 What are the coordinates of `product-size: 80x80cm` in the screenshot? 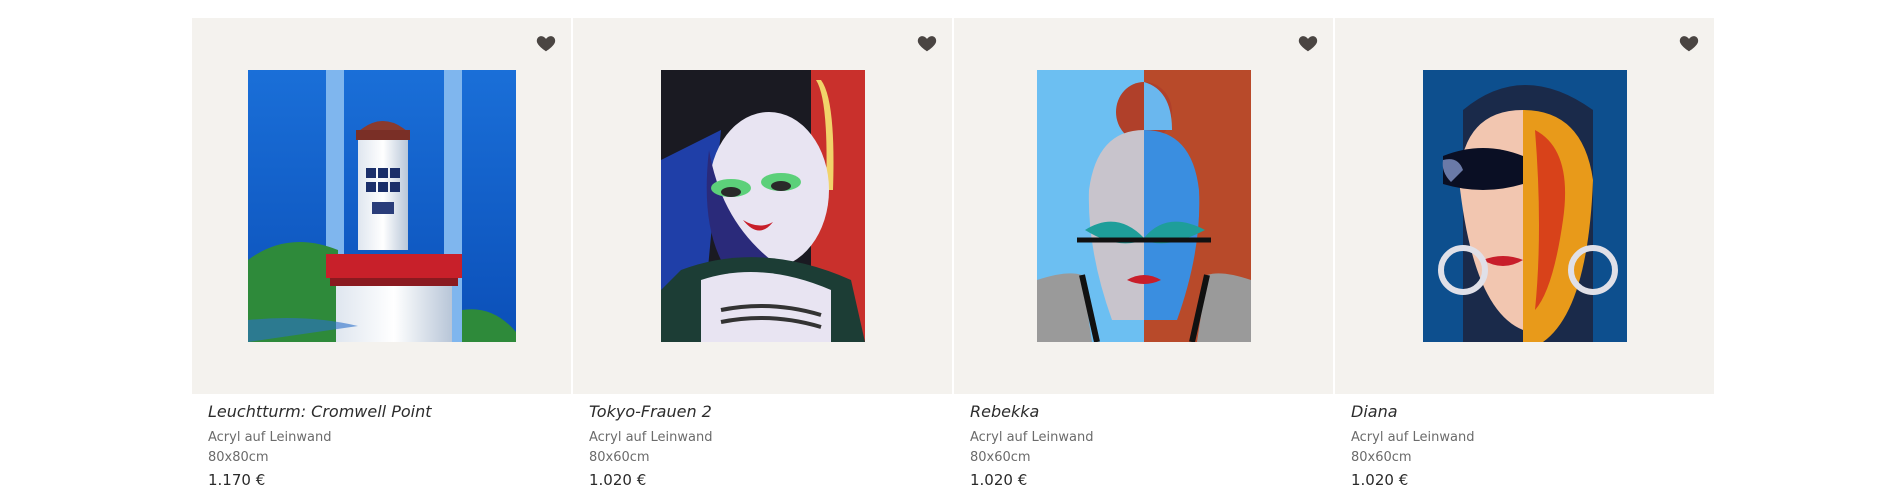 It's located at (238, 457).